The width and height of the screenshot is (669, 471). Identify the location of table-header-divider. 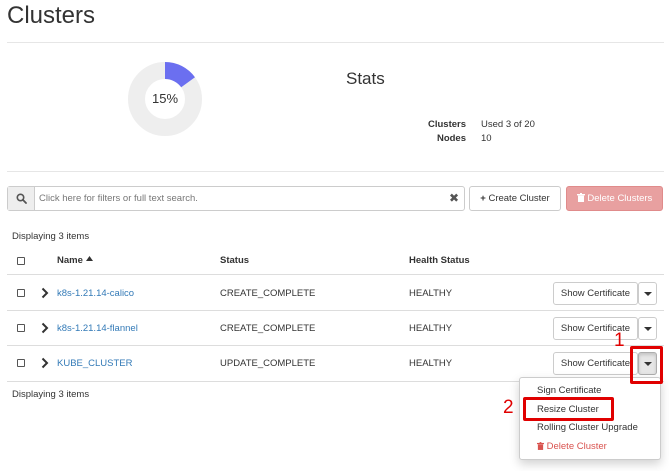
(335, 274).